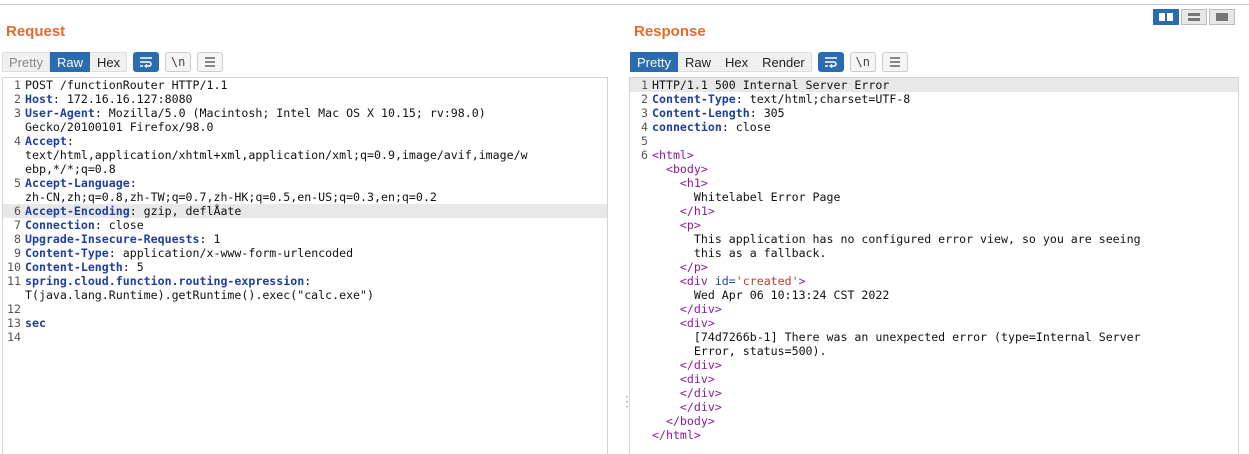 The height and width of the screenshot is (454, 1249). Describe the element at coordinates (697, 211) in the screenshot. I see `html-tag: </h1>` at that location.